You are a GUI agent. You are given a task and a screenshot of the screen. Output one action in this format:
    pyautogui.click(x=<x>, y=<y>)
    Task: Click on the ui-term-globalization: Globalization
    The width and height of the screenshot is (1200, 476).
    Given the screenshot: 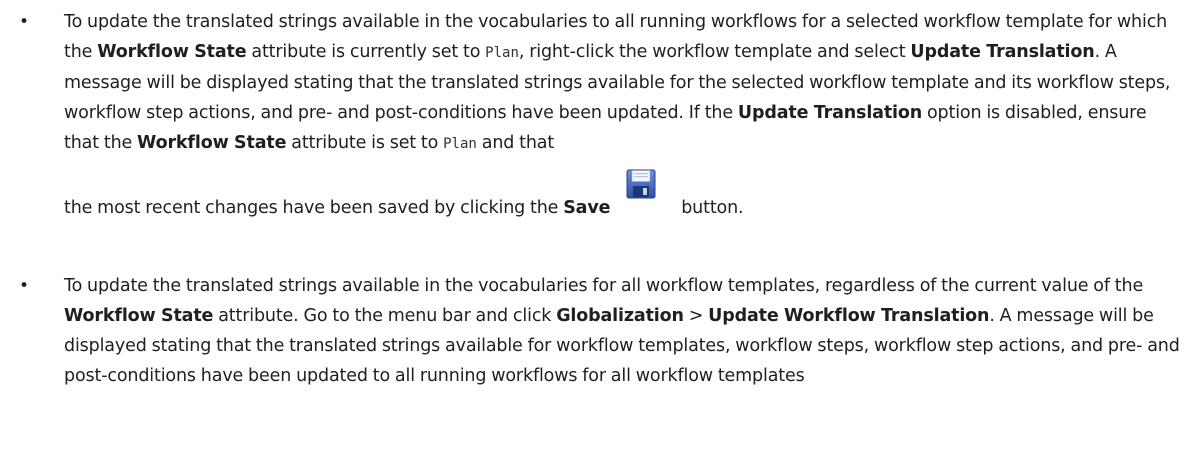 What is the action you would take?
    pyautogui.click(x=620, y=316)
    